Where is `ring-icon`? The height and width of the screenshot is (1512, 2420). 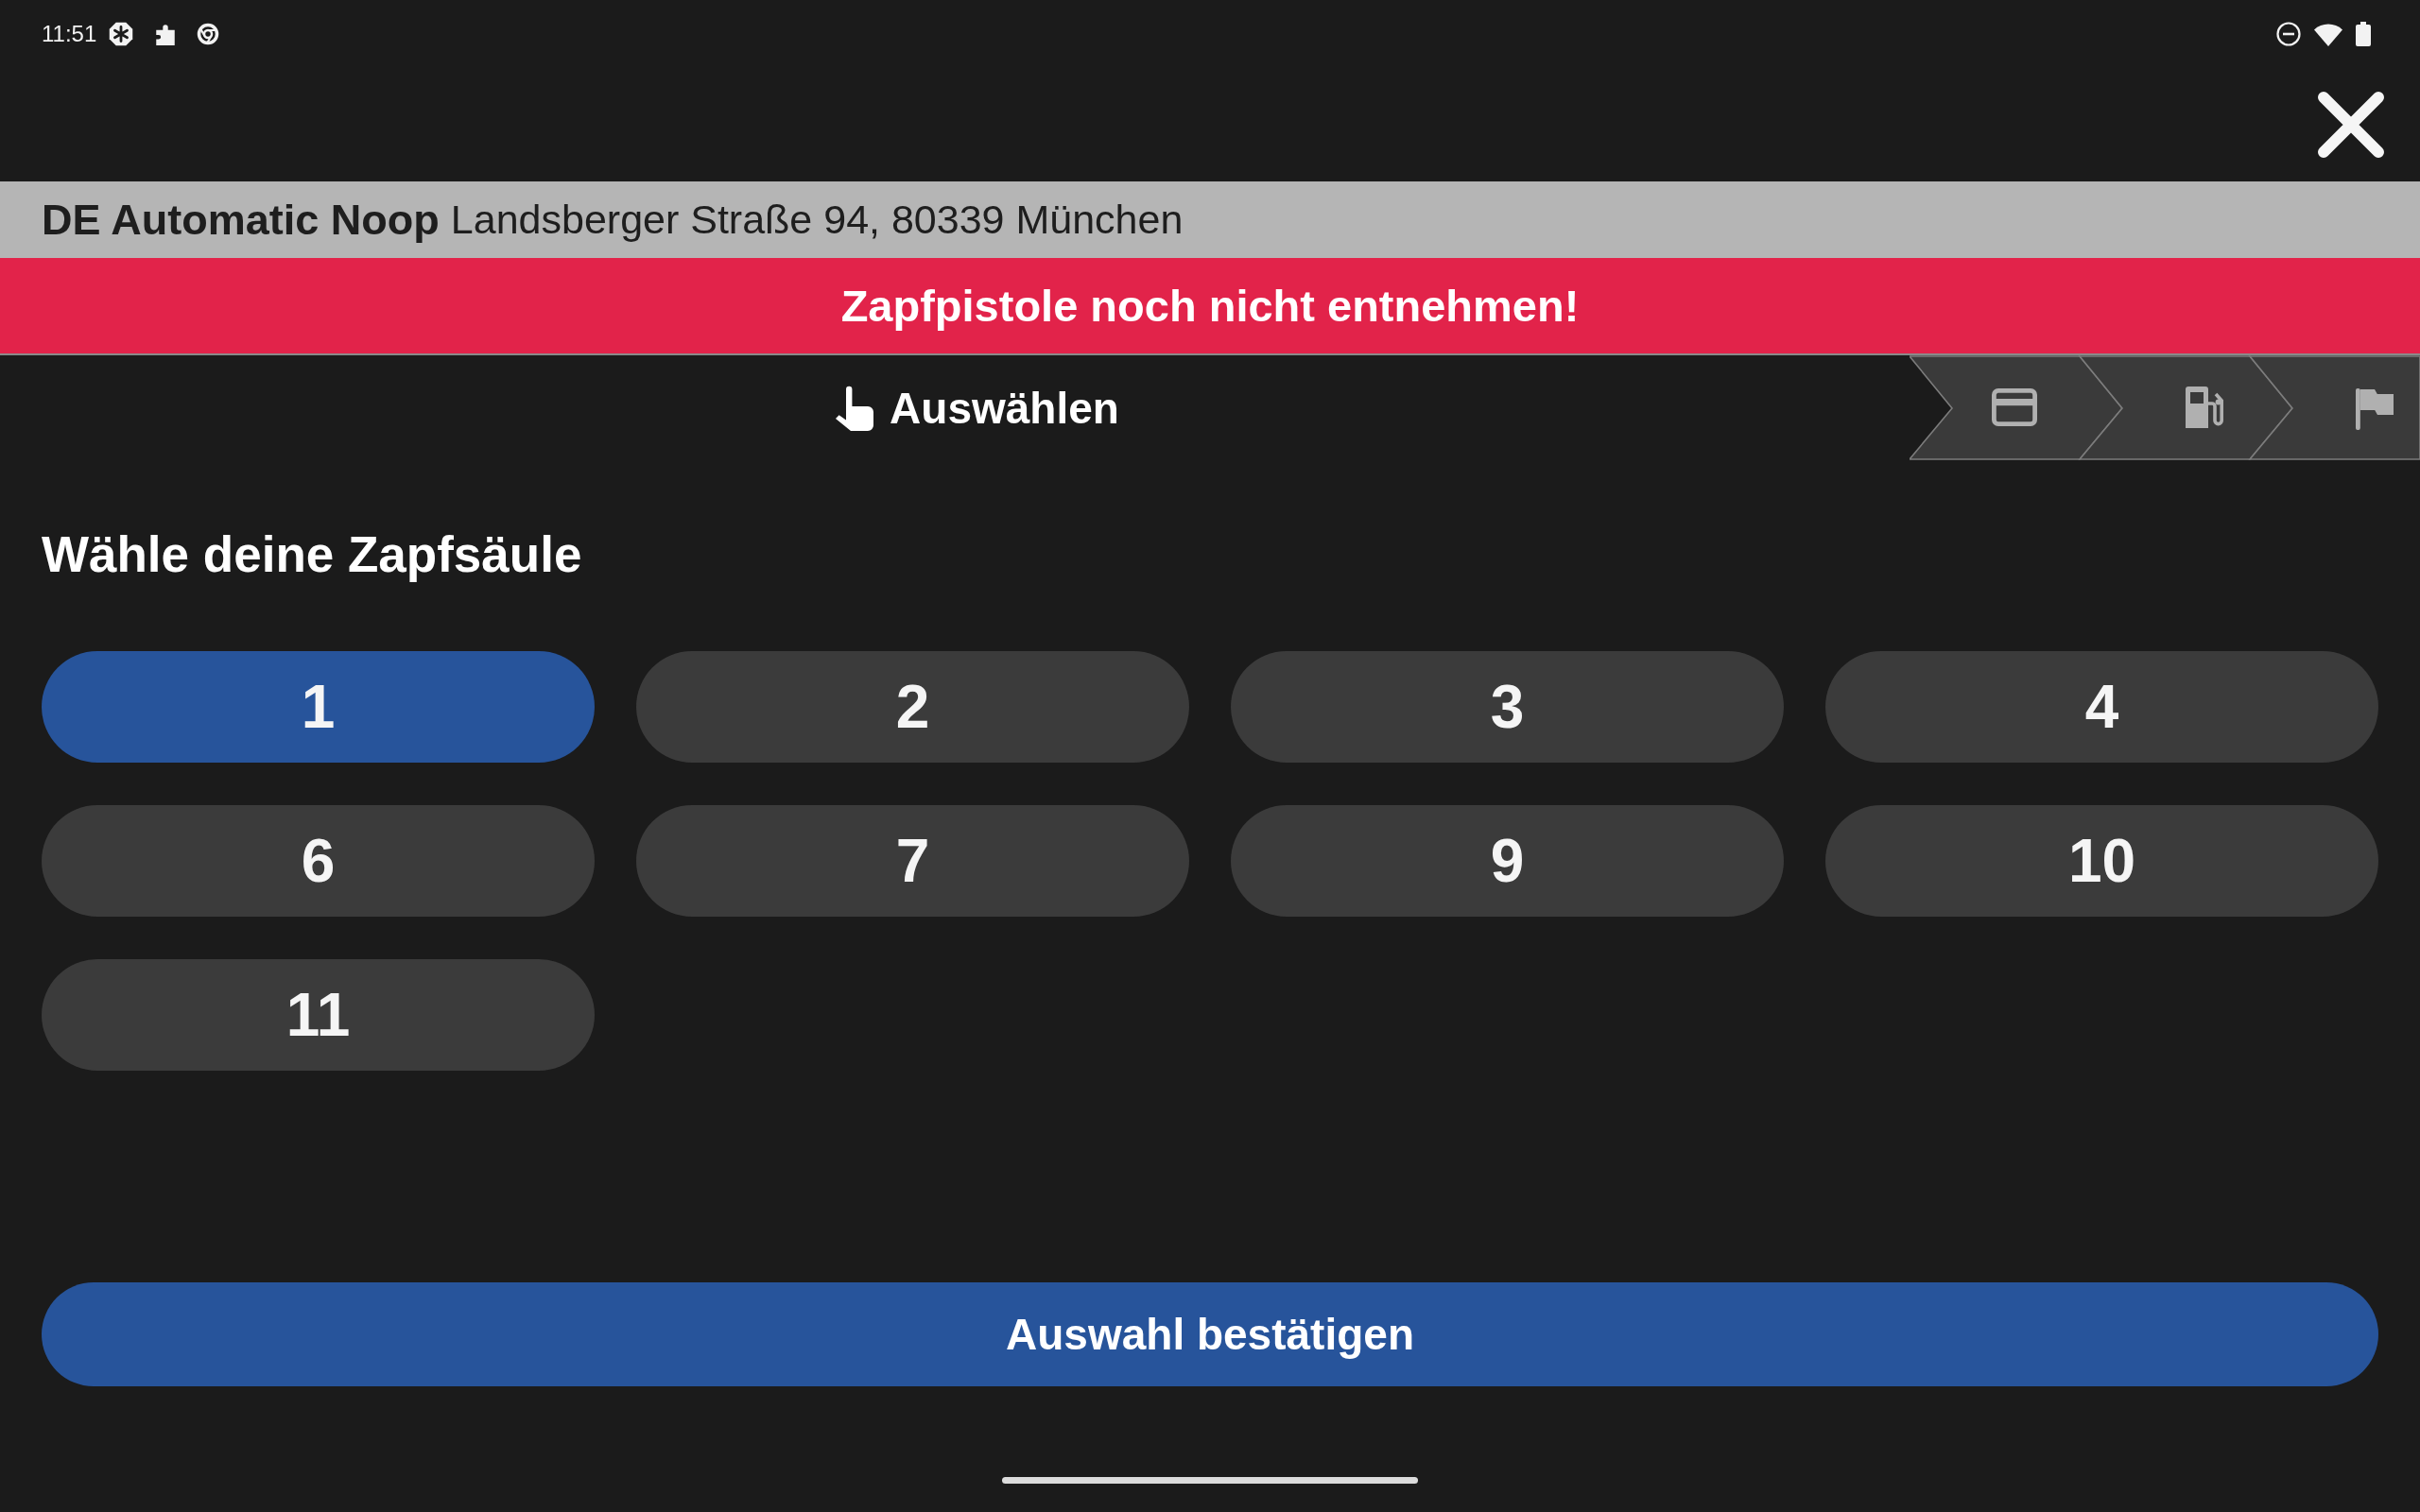
ring-icon is located at coordinates (209, 34).